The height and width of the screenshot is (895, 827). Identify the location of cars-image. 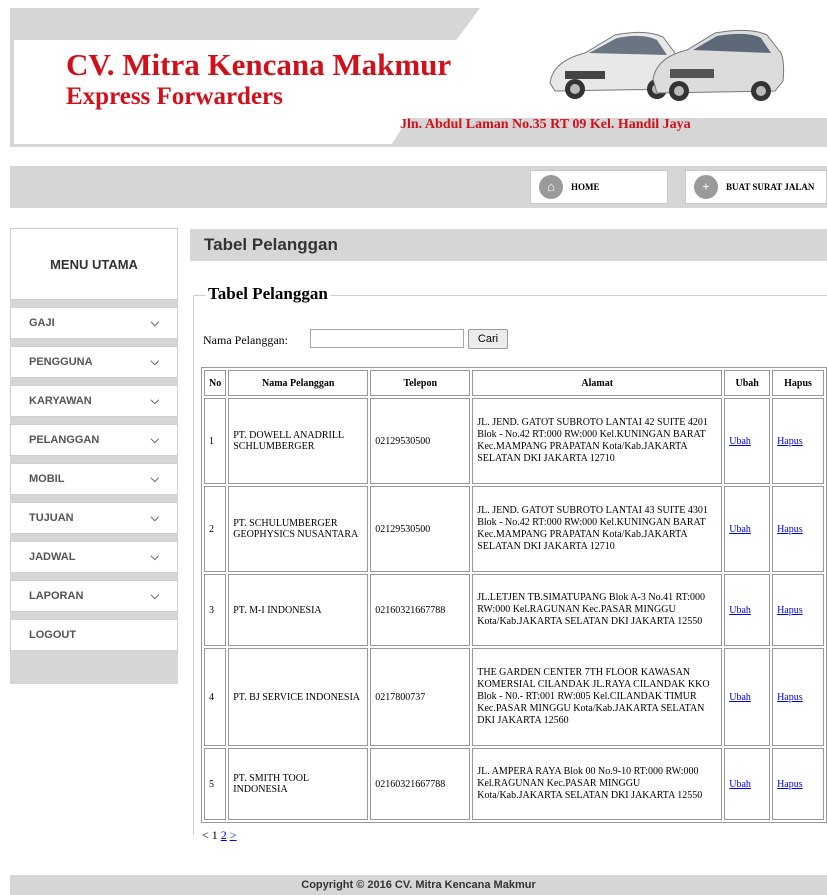
(667, 65).